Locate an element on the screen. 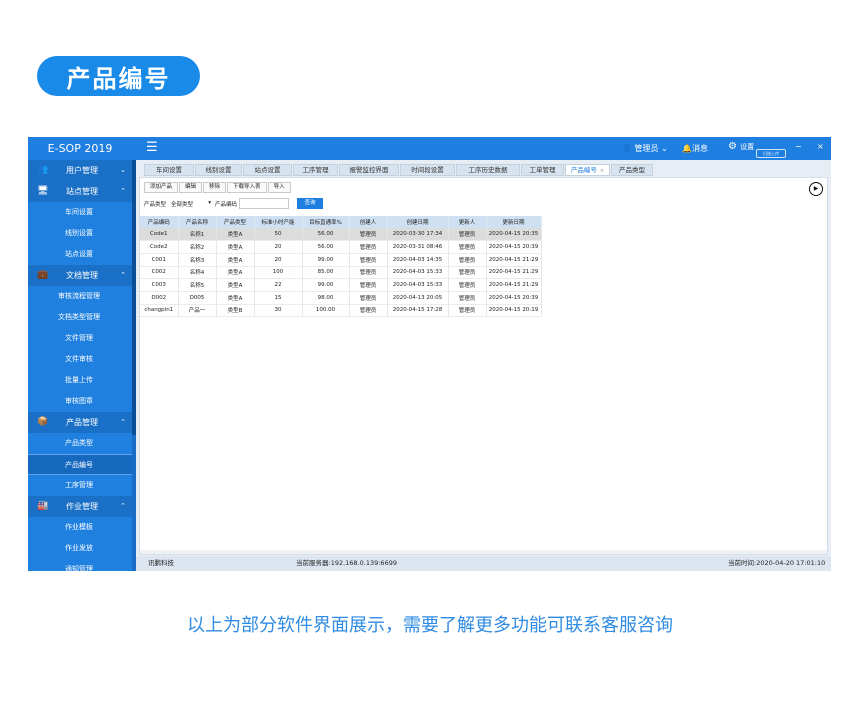 This screenshot has height=704, width=860. column-header: 创建日期 is located at coordinates (418, 222).